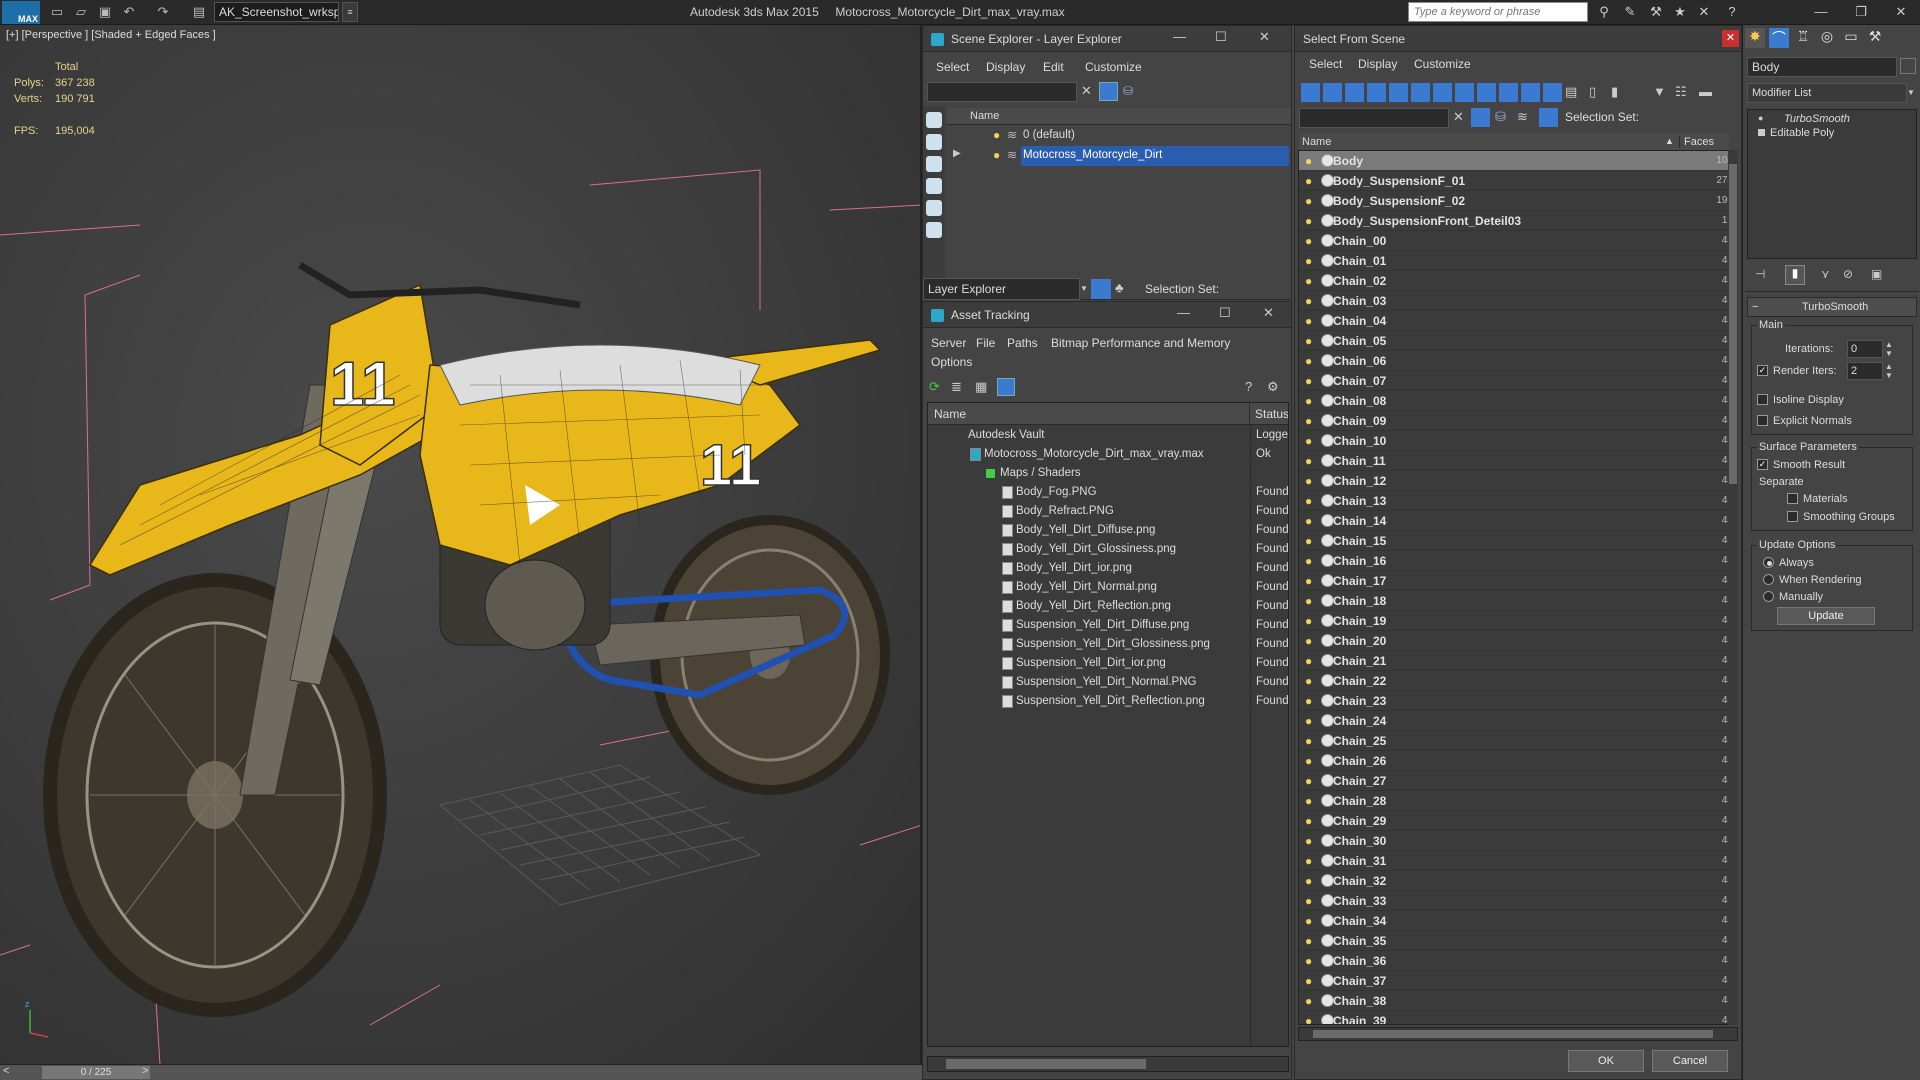 The image size is (1920, 1080). I want to click on panel-minimize-icon: —, so click(1179, 36).